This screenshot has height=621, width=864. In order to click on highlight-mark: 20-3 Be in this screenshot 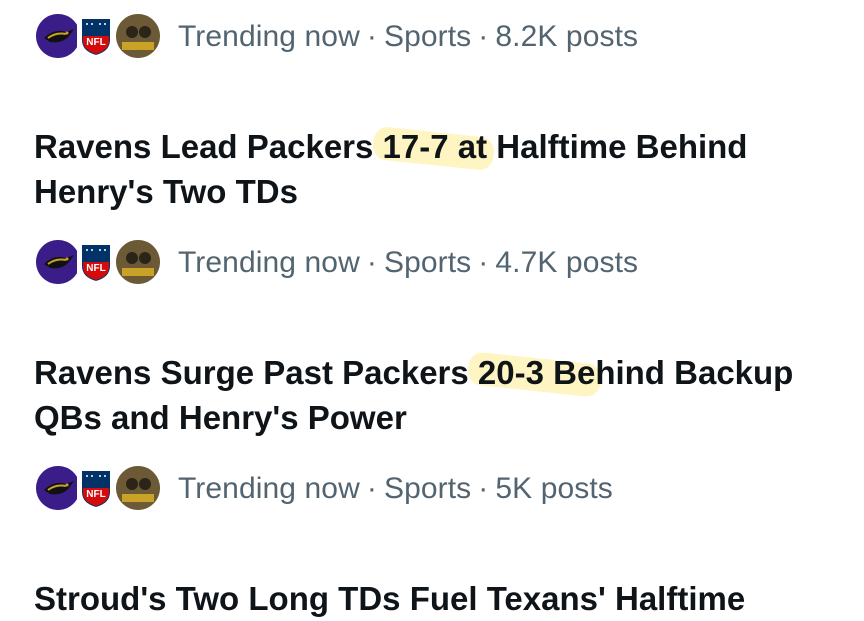, I will do `click(536, 372)`.